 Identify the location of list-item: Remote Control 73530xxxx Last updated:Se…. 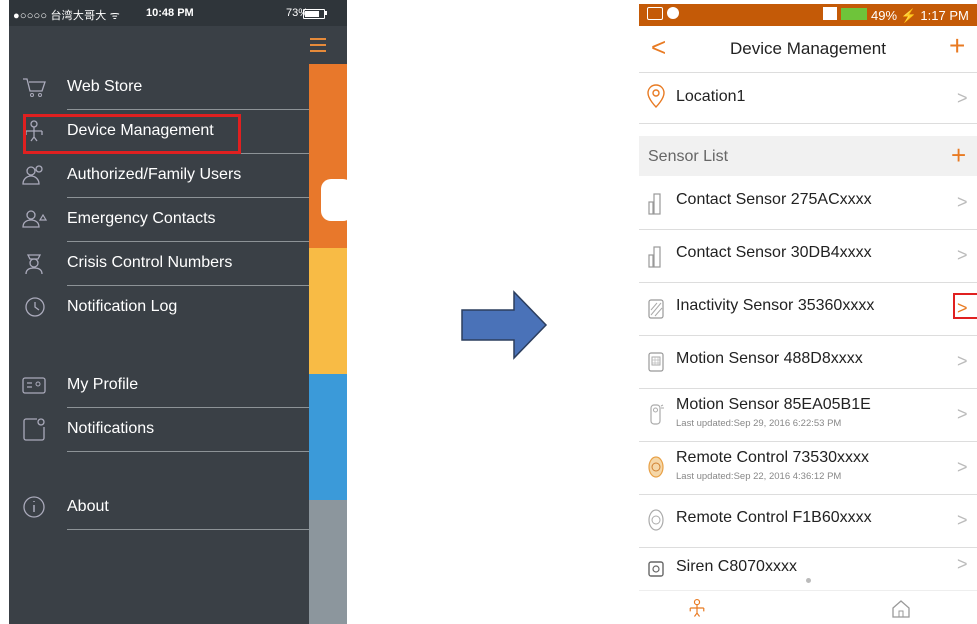
(808, 468).